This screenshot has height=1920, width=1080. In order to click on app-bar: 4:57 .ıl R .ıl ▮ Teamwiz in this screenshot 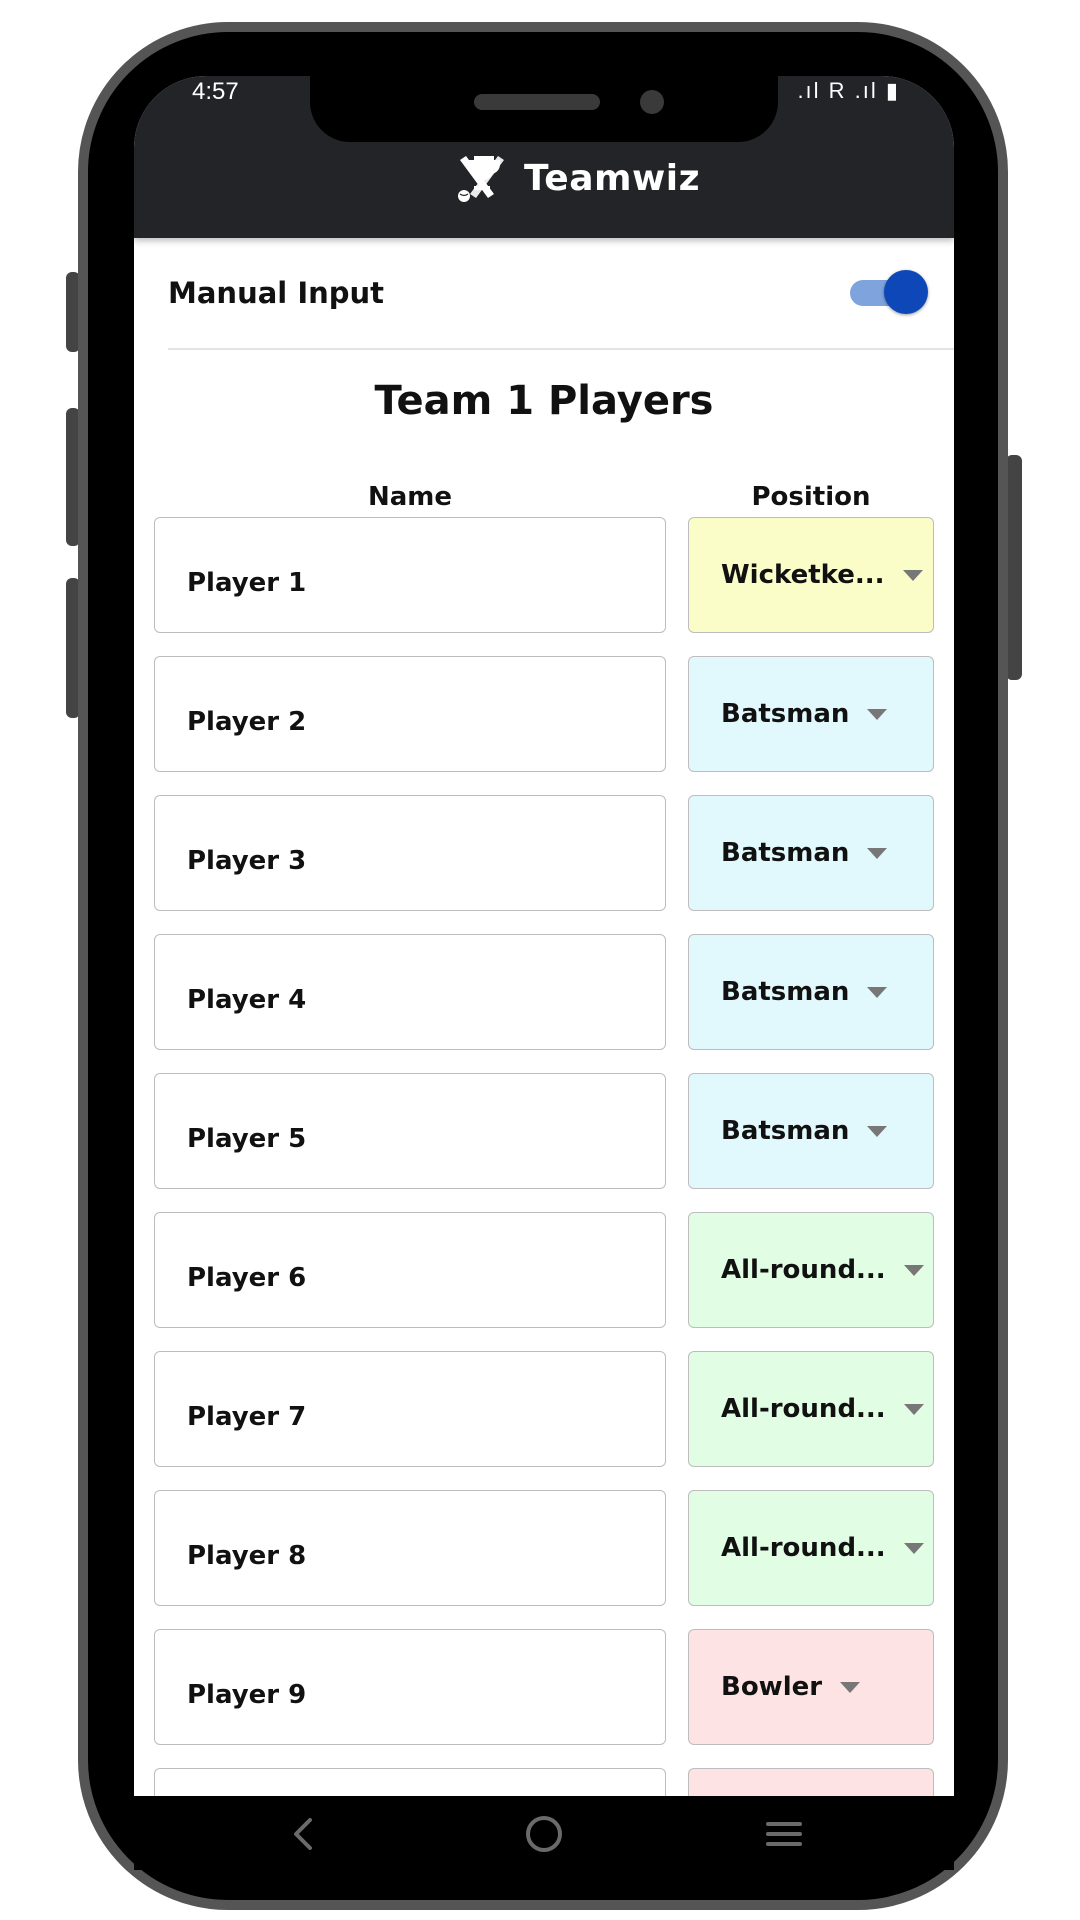, I will do `click(544, 157)`.